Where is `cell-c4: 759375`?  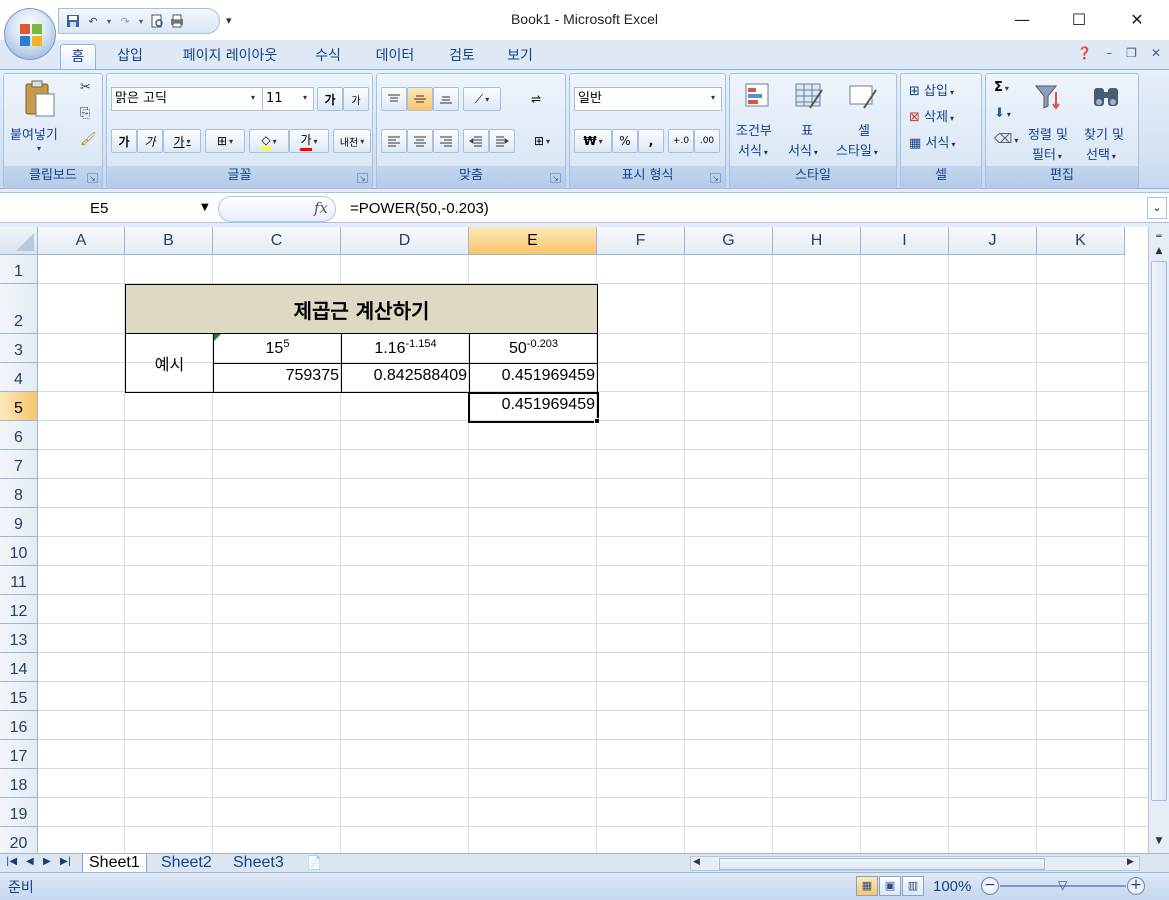
cell-c4: 759375 is located at coordinates (276, 376).